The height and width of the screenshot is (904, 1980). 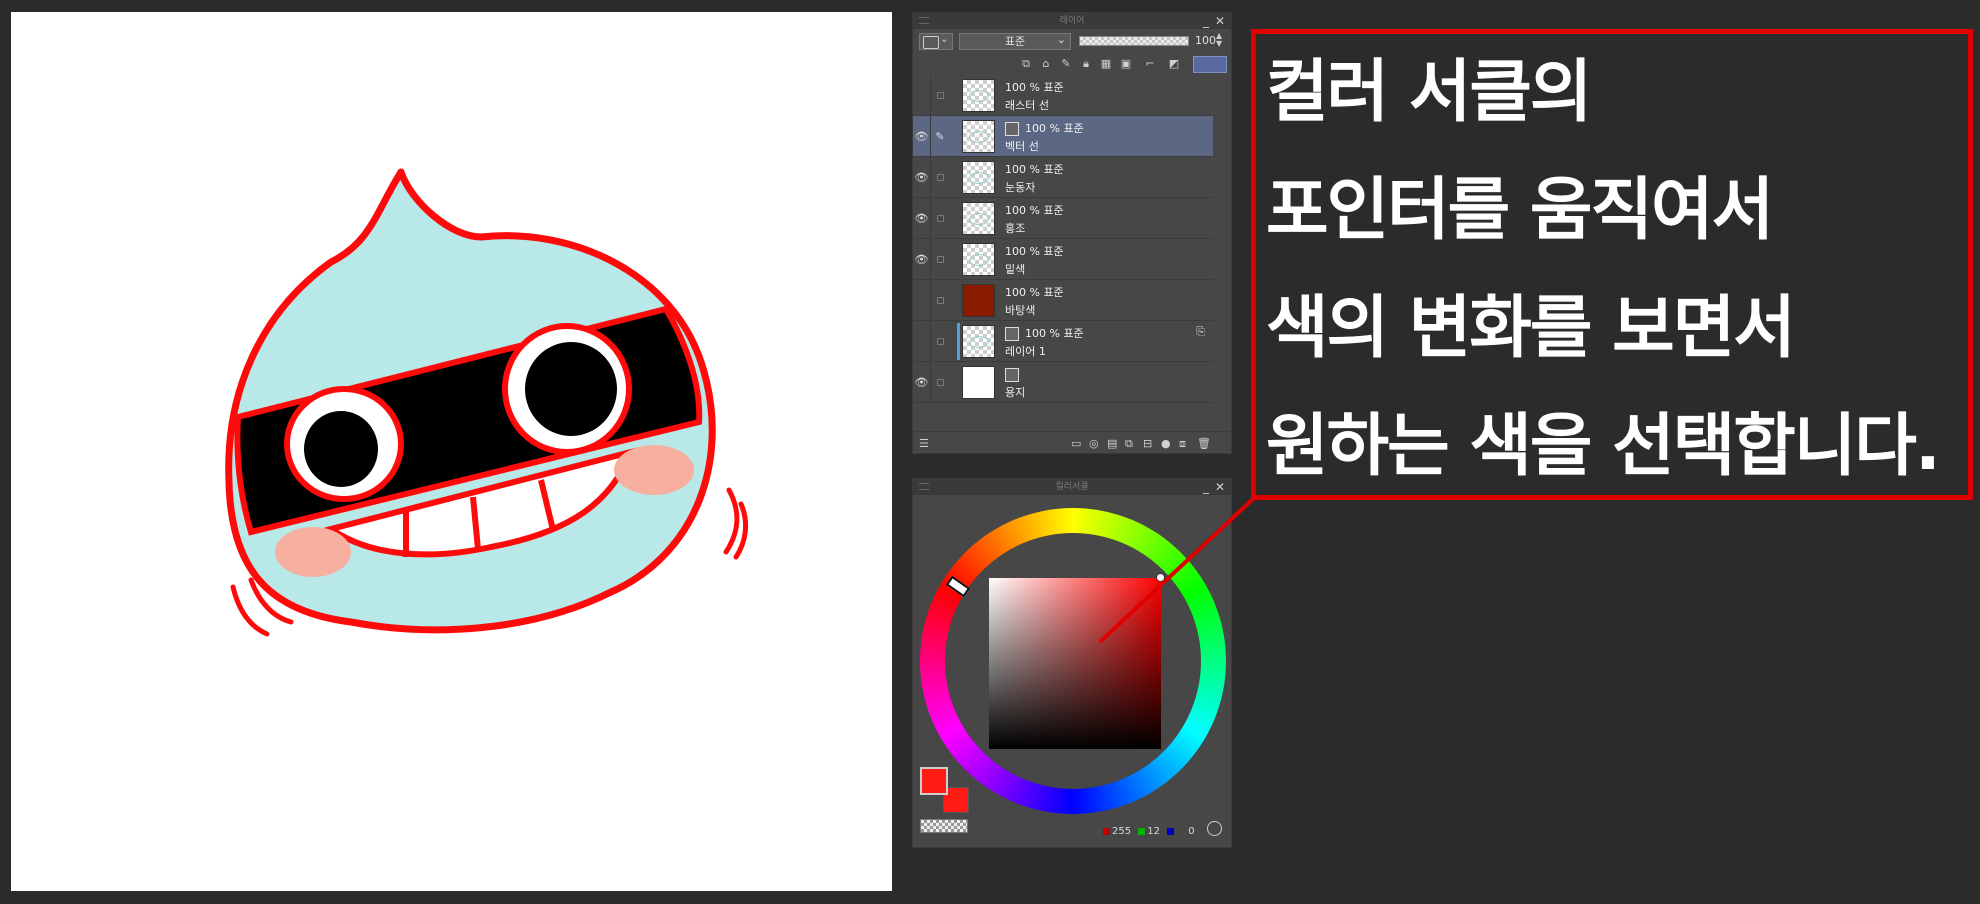 What do you see at coordinates (944, 826) in the screenshot?
I see `transparent-color-swatch` at bounding box center [944, 826].